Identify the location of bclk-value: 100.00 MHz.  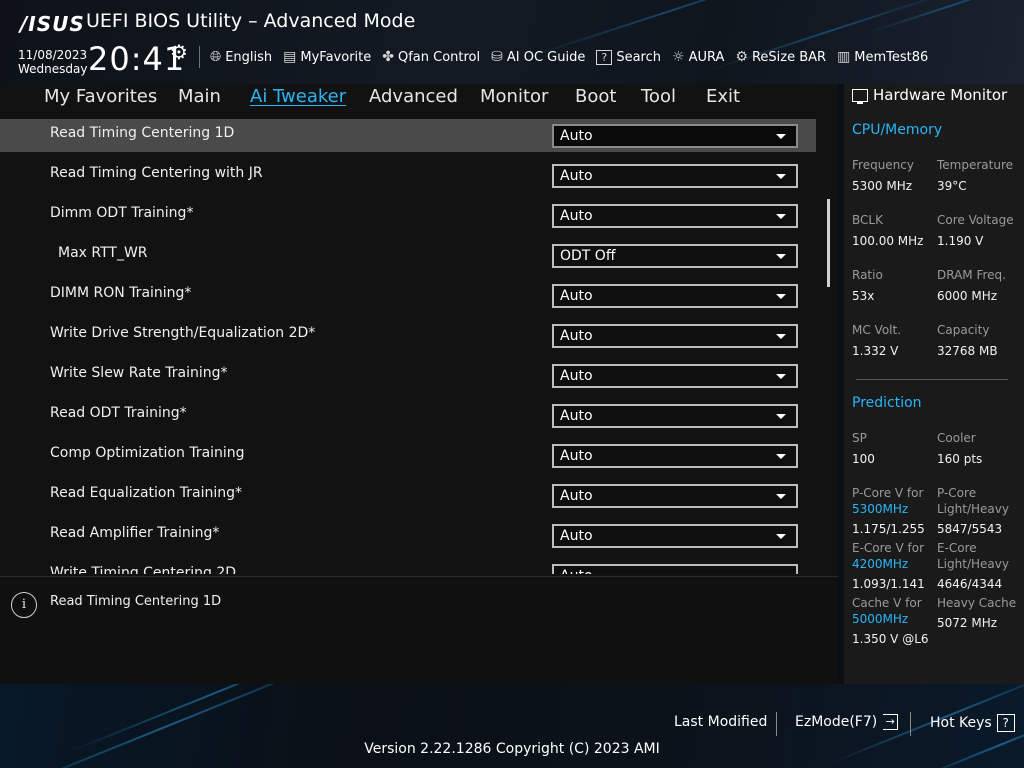
(888, 241).